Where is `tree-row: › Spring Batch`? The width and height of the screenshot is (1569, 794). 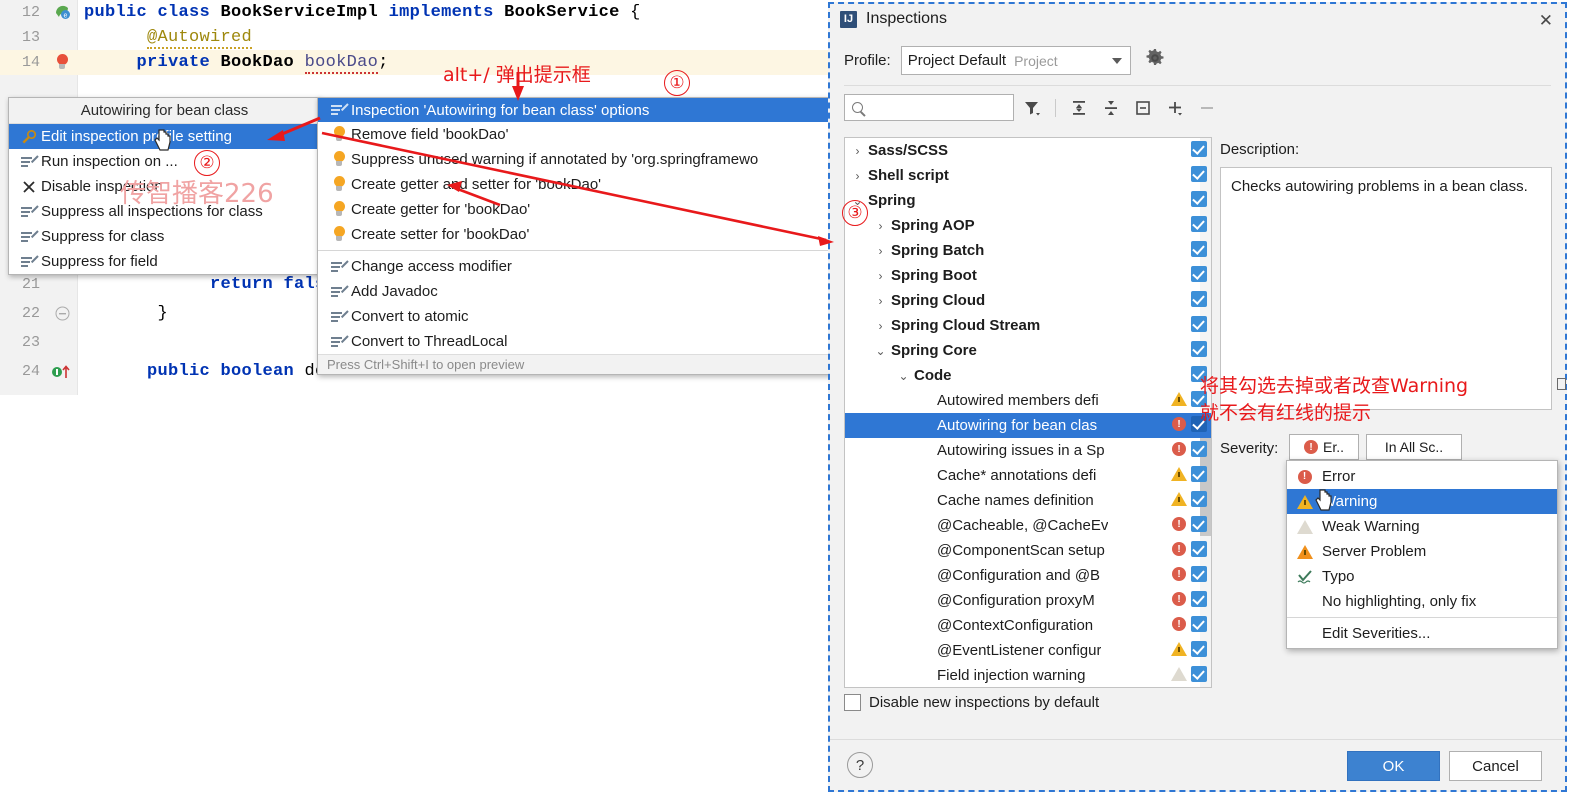
tree-row: › Spring Batch is located at coordinates (1028, 250).